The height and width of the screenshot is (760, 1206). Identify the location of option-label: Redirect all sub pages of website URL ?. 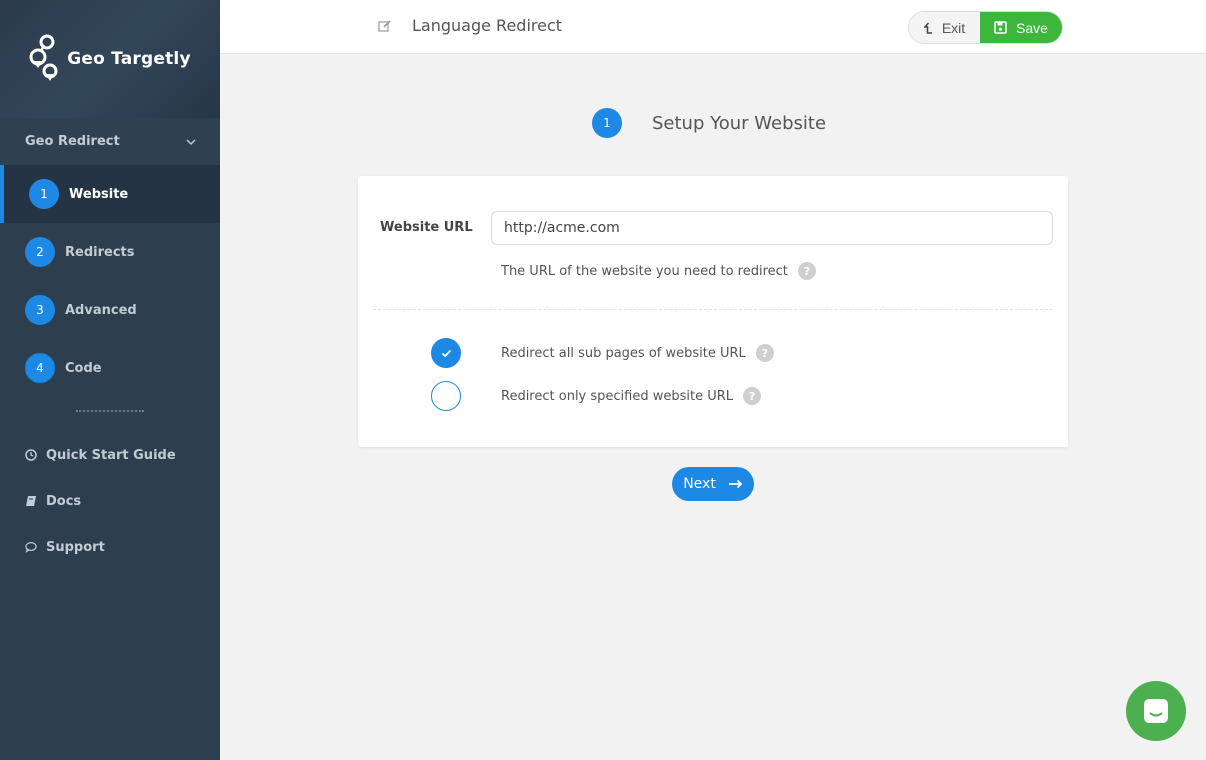
(637, 353).